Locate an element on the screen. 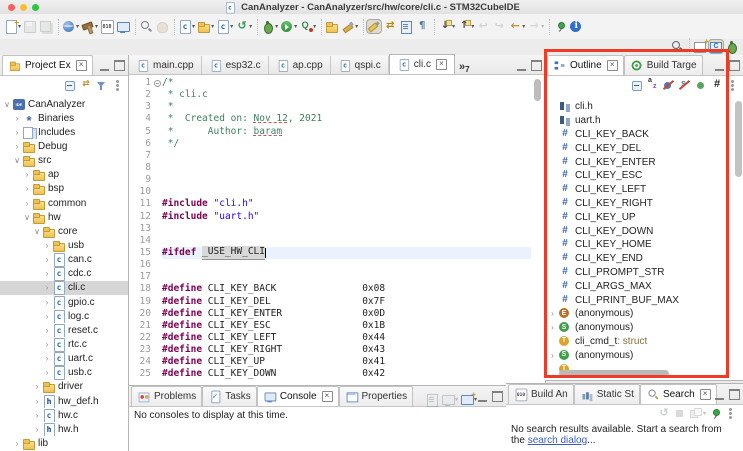 This screenshot has width=743, height=451. terminal-button: ▾ is located at coordinates (123, 26).